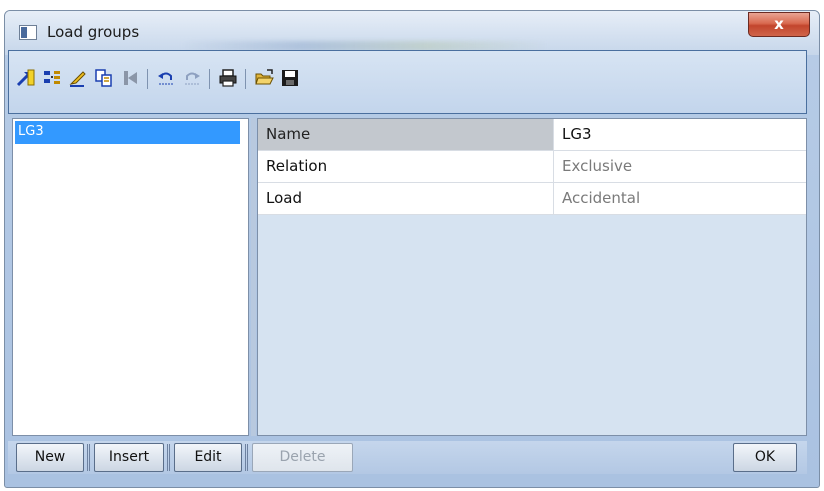 This screenshot has width=824, height=491. I want to click on property-row-load: Load Accidental, so click(532, 199).